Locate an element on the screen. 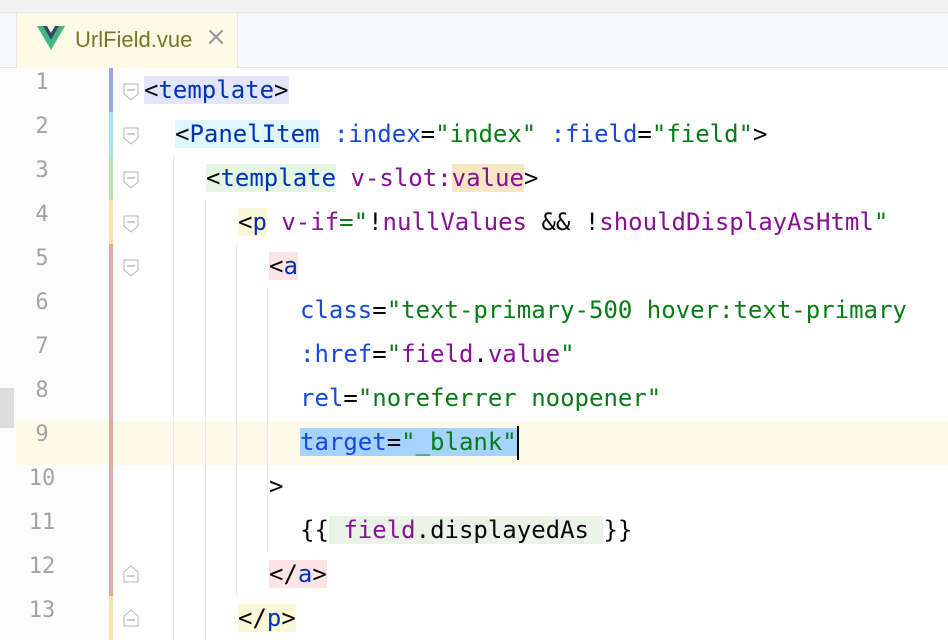  line-number: 5 is located at coordinates (42, 258).